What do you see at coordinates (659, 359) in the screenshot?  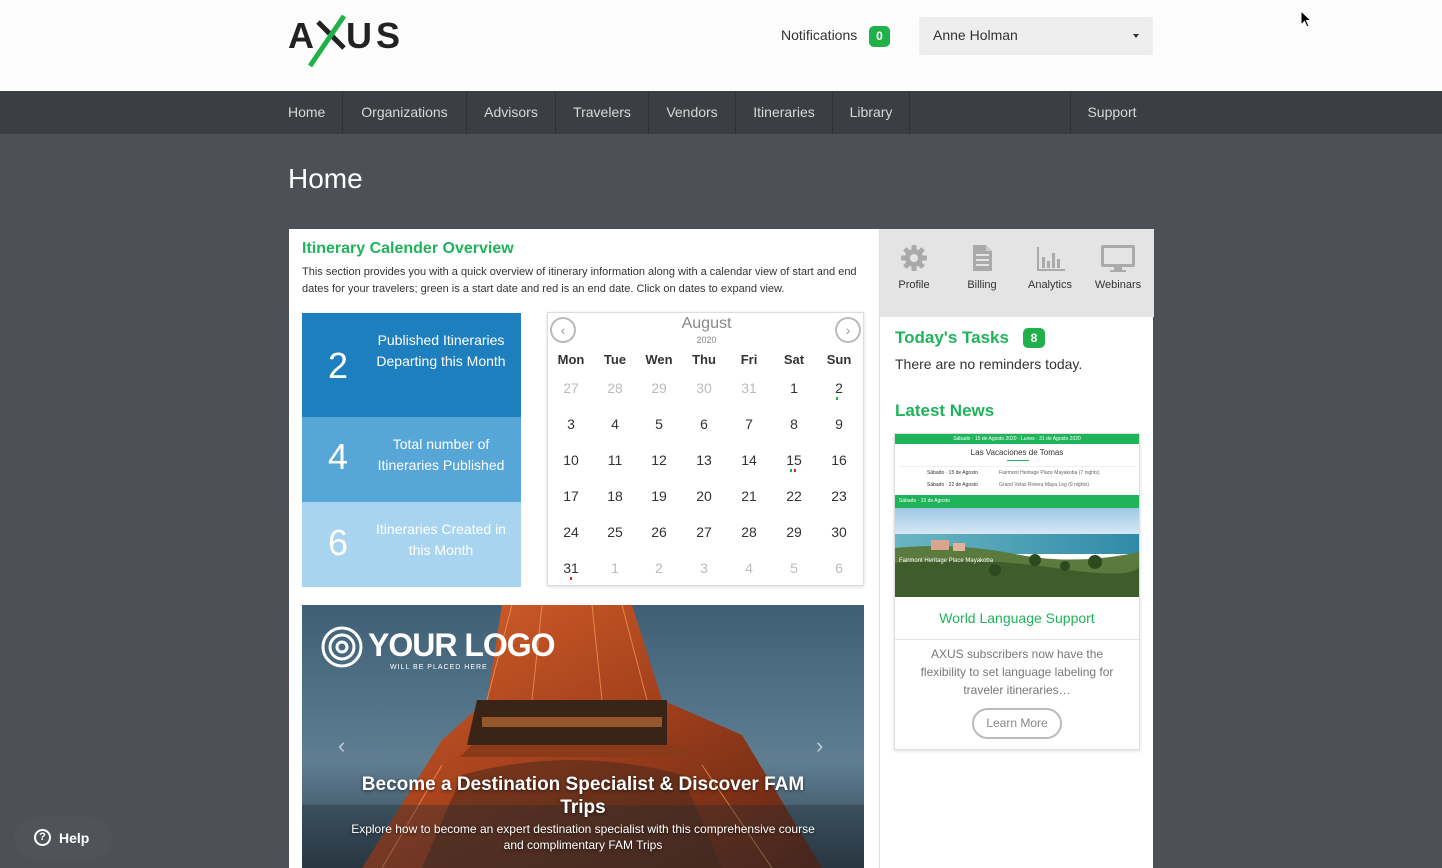 I see `weekday-header: Wen` at bounding box center [659, 359].